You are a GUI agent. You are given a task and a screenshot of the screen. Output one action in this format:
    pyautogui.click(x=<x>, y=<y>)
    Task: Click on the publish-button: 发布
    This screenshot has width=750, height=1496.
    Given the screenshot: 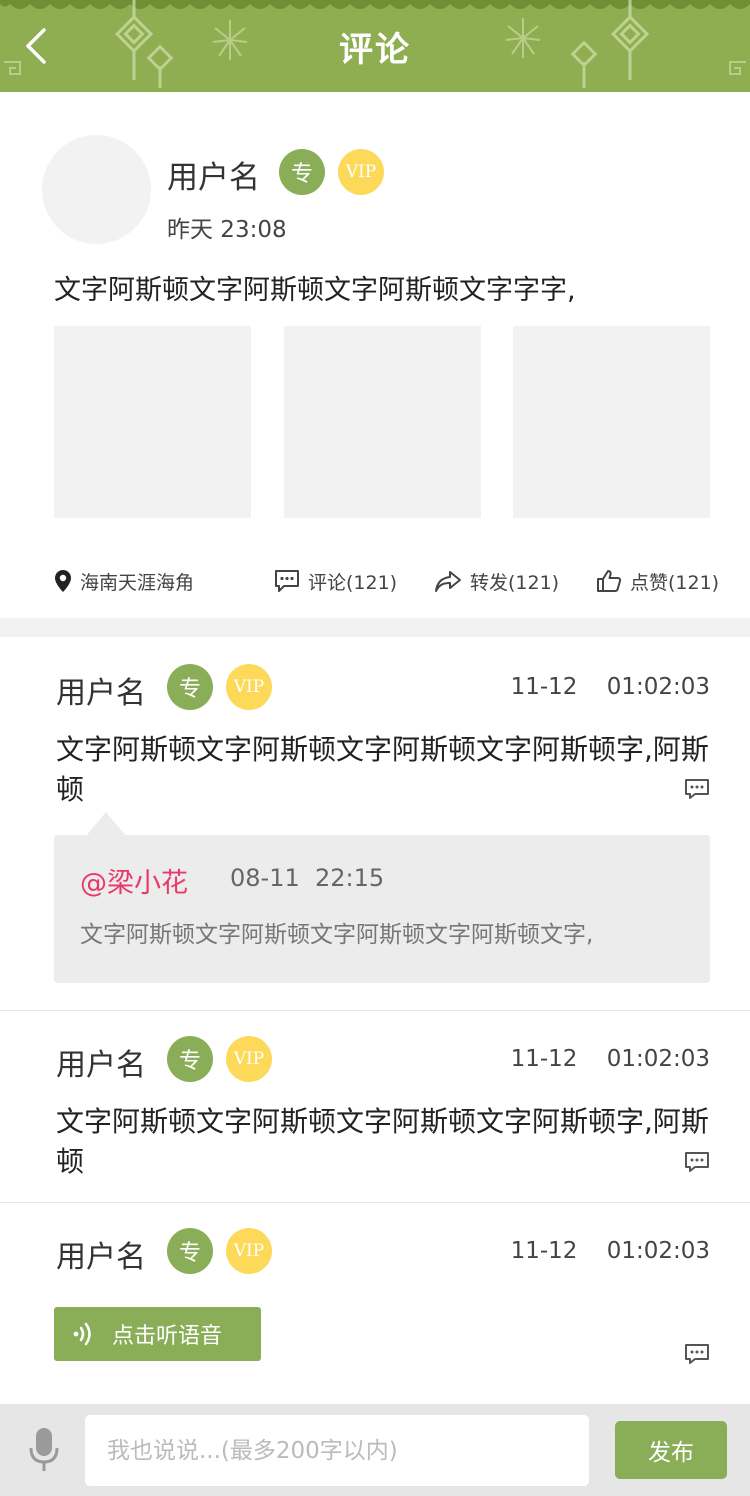 What is the action you would take?
    pyautogui.click(x=671, y=1450)
    